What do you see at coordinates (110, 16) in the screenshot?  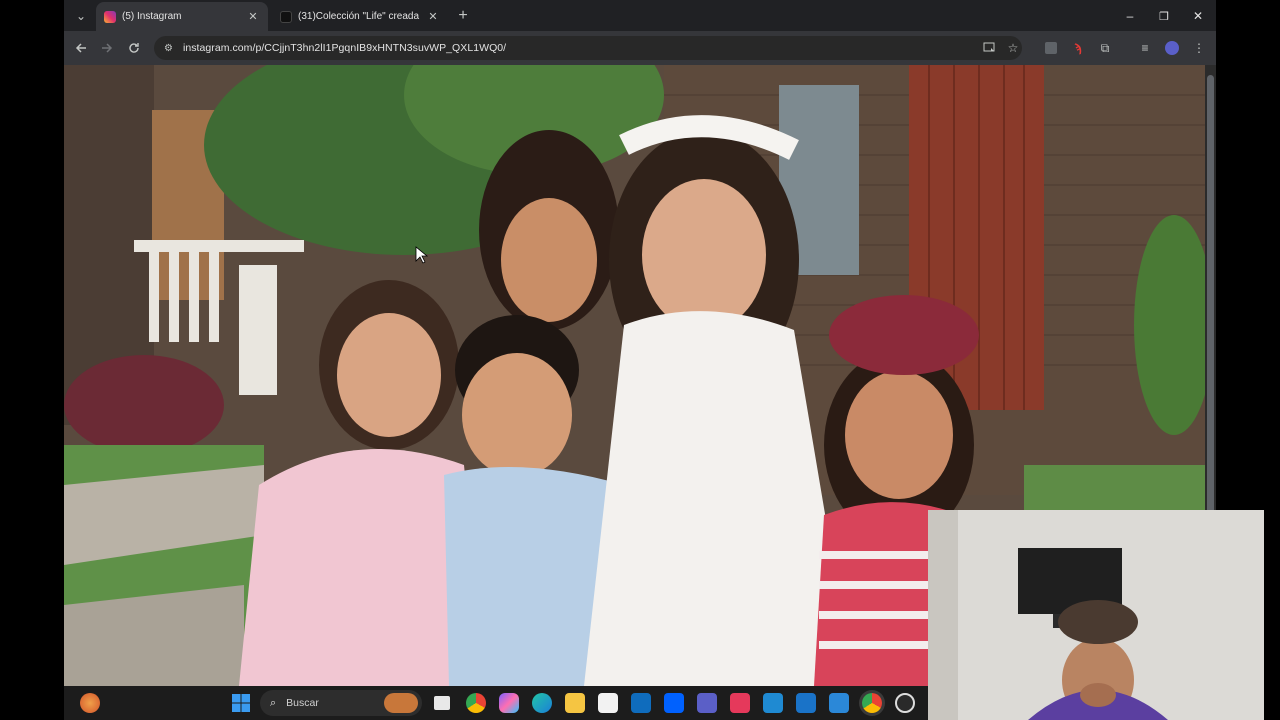 I see `instagram-icon` at bounding box center [110, 16].